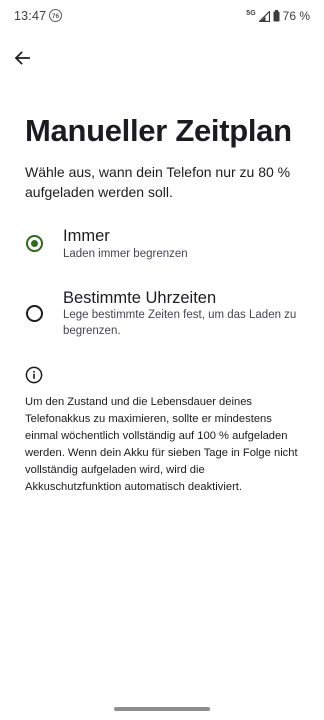  I want to click on notification-badge-icon: 76, so click(55, 15).